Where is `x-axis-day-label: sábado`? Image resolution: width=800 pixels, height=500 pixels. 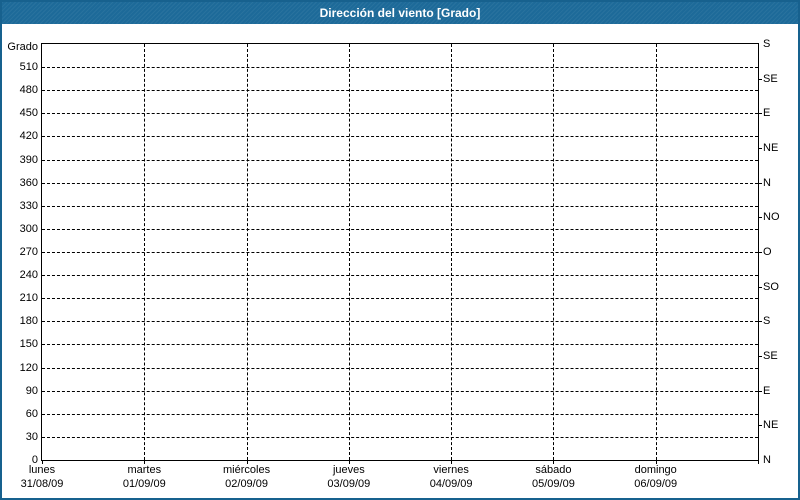 x-axis-day-label: sábado is located at coordinates (553, 470).